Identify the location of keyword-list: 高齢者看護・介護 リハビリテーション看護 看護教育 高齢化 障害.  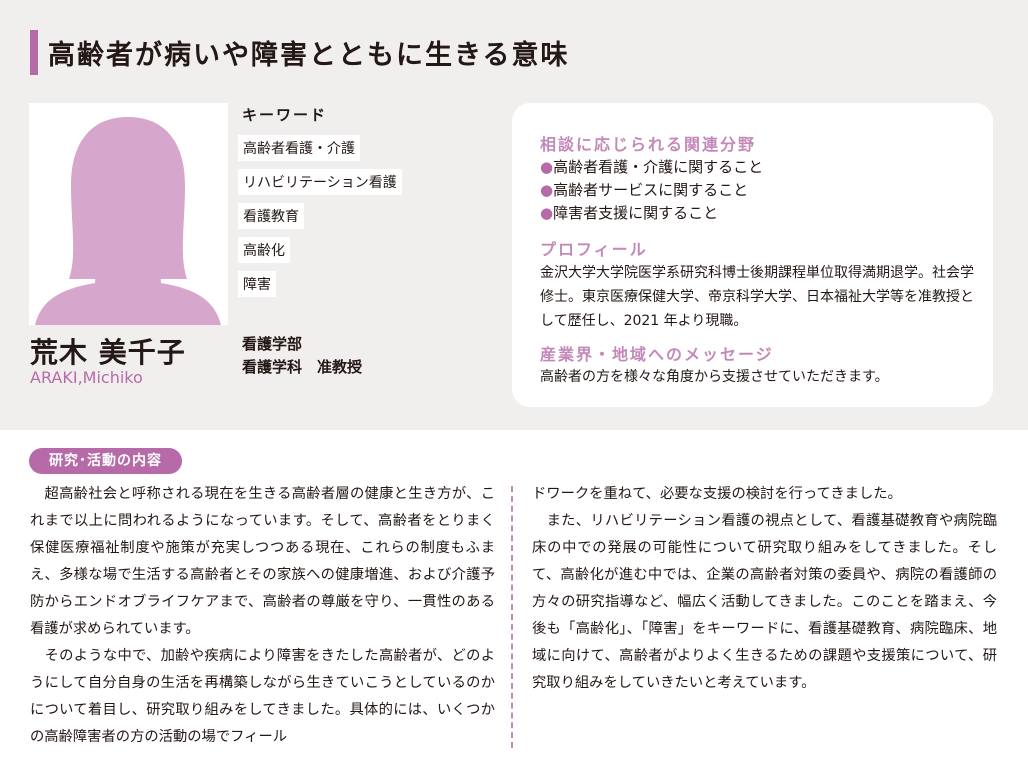
(320, 220).